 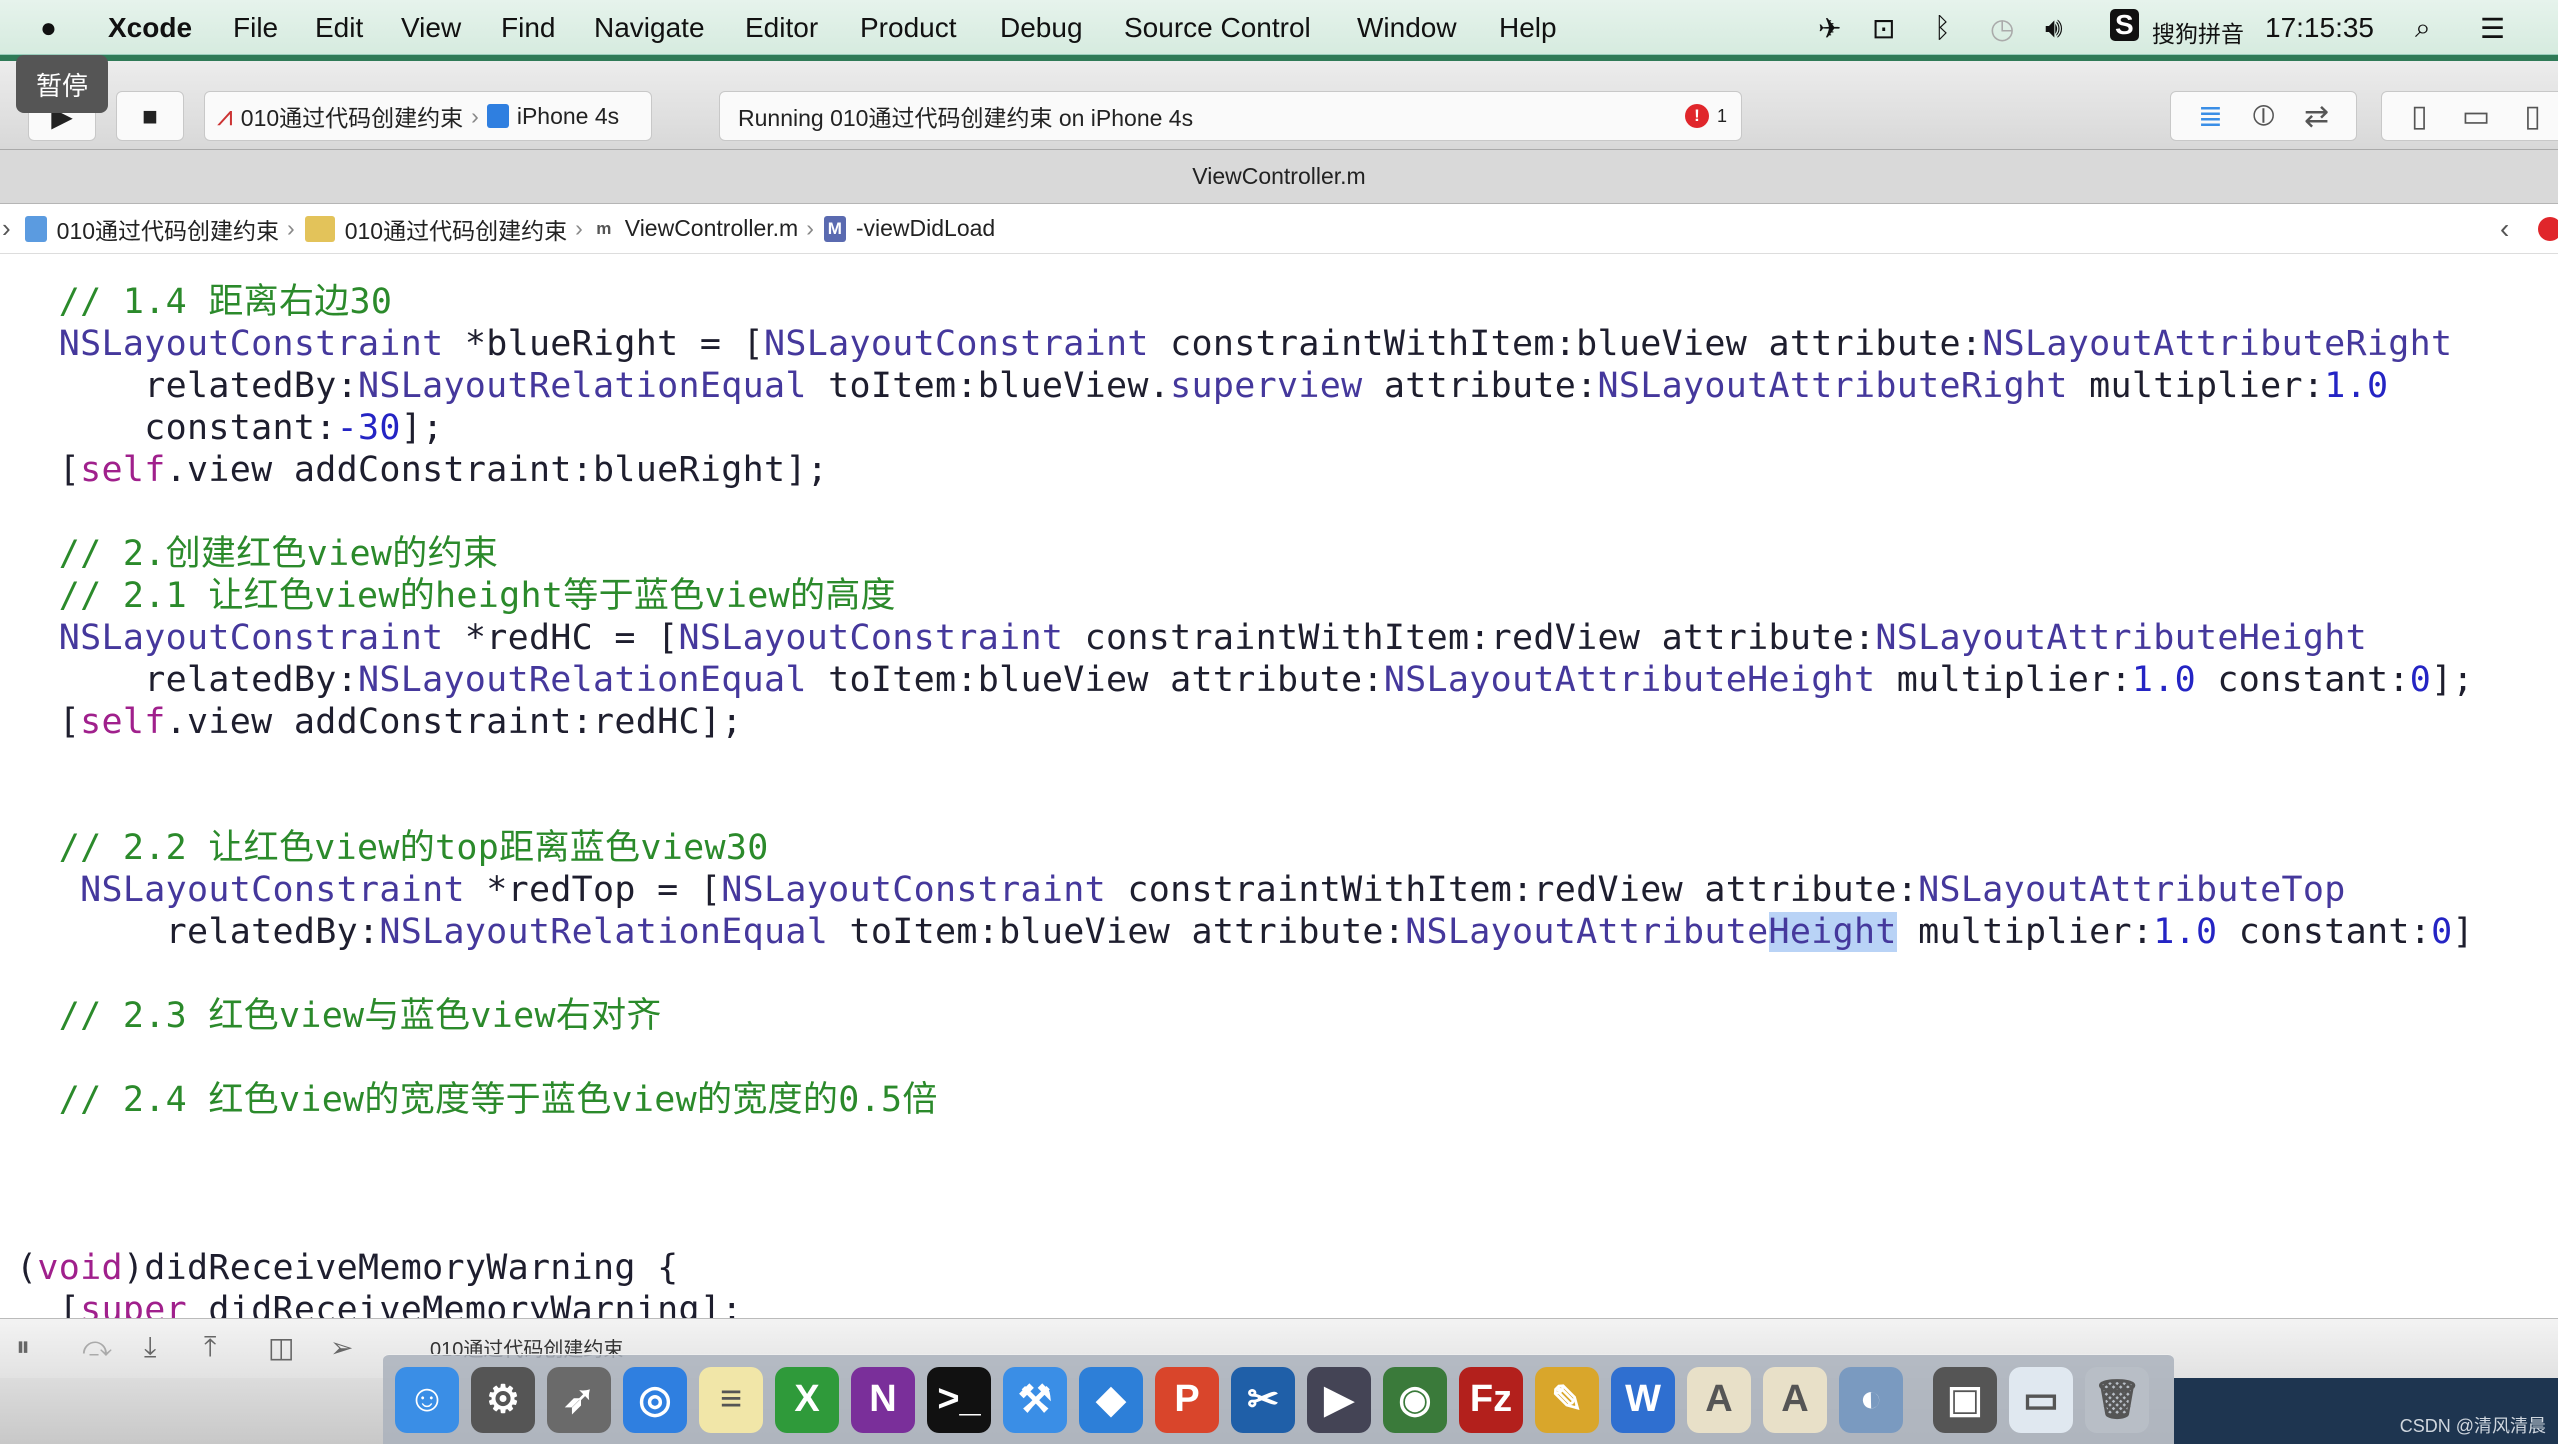 What do you see at coordinates (379, 722) in the screenshot?
I see `code-line: [self.view addConstraint:redHC];` at bounding box center [379, 722].